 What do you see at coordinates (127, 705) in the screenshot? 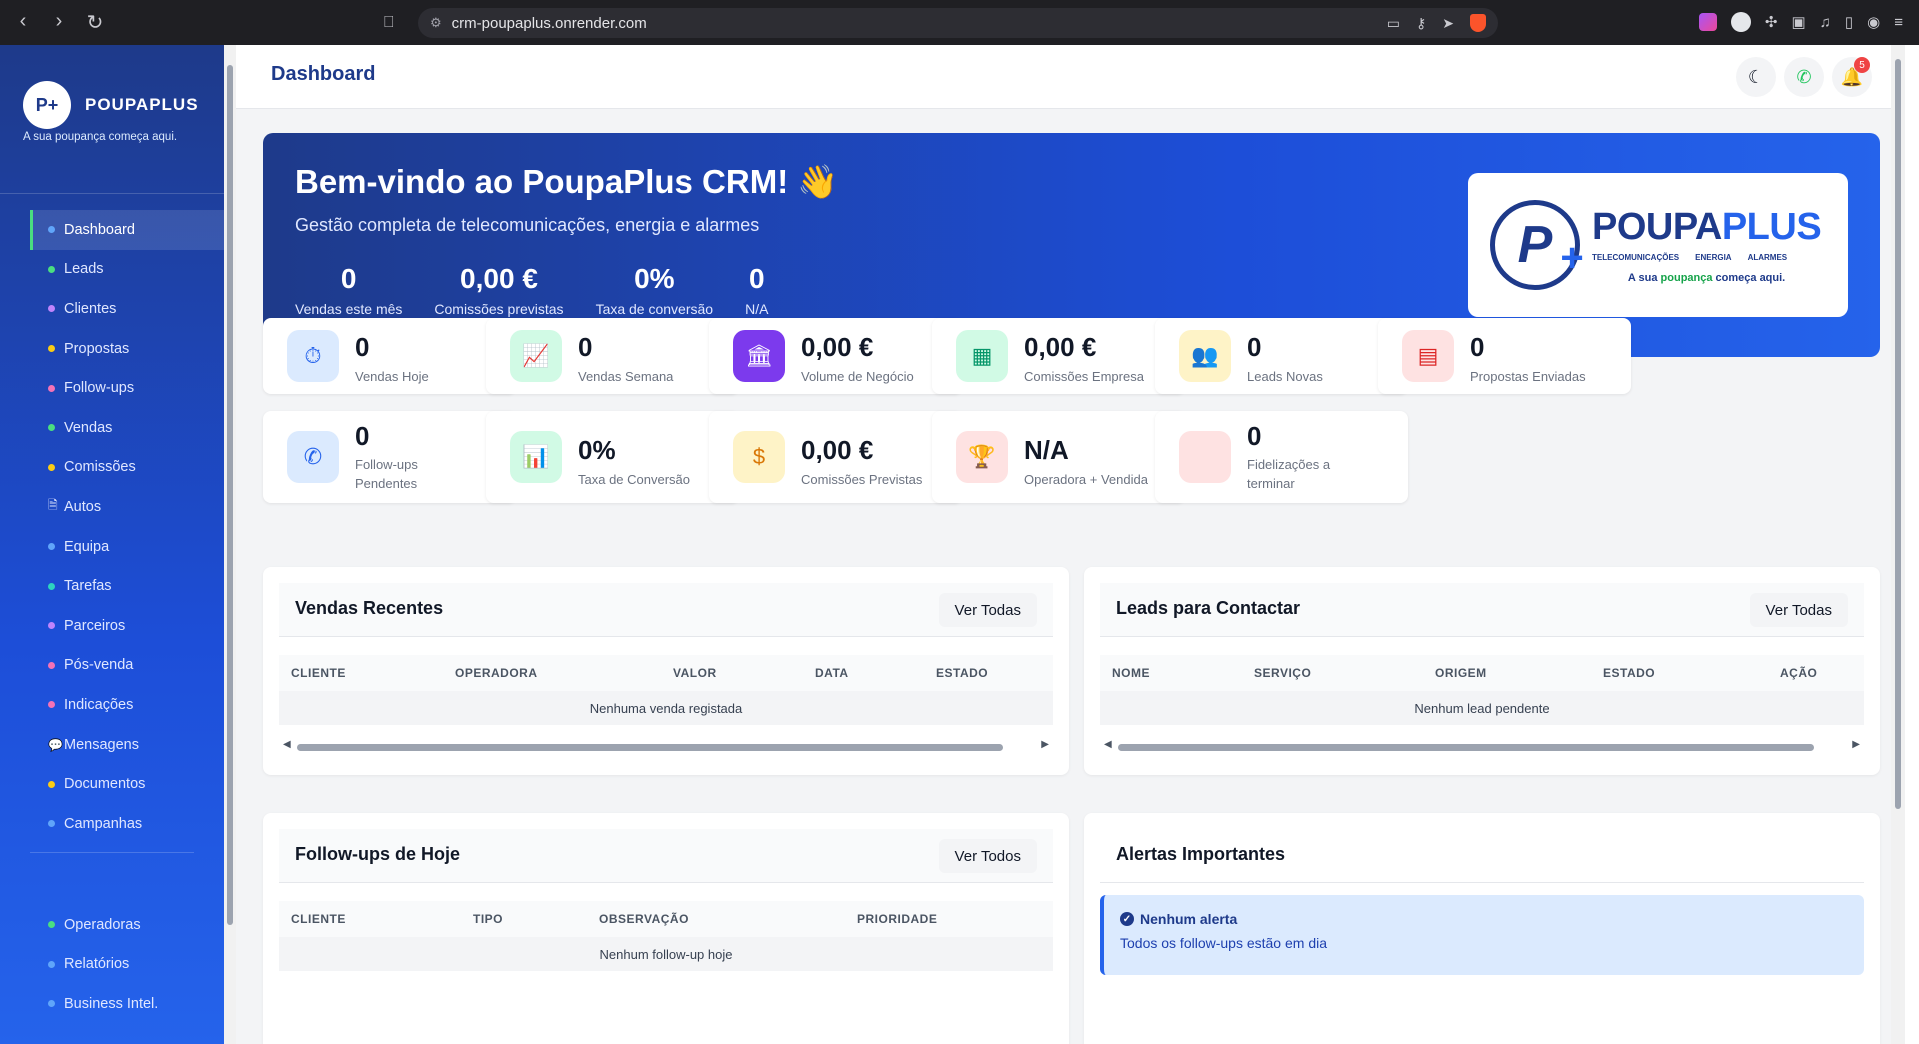
I see `sidebar-item-indicacoes: Indicações` at bounding box center [127, 705].